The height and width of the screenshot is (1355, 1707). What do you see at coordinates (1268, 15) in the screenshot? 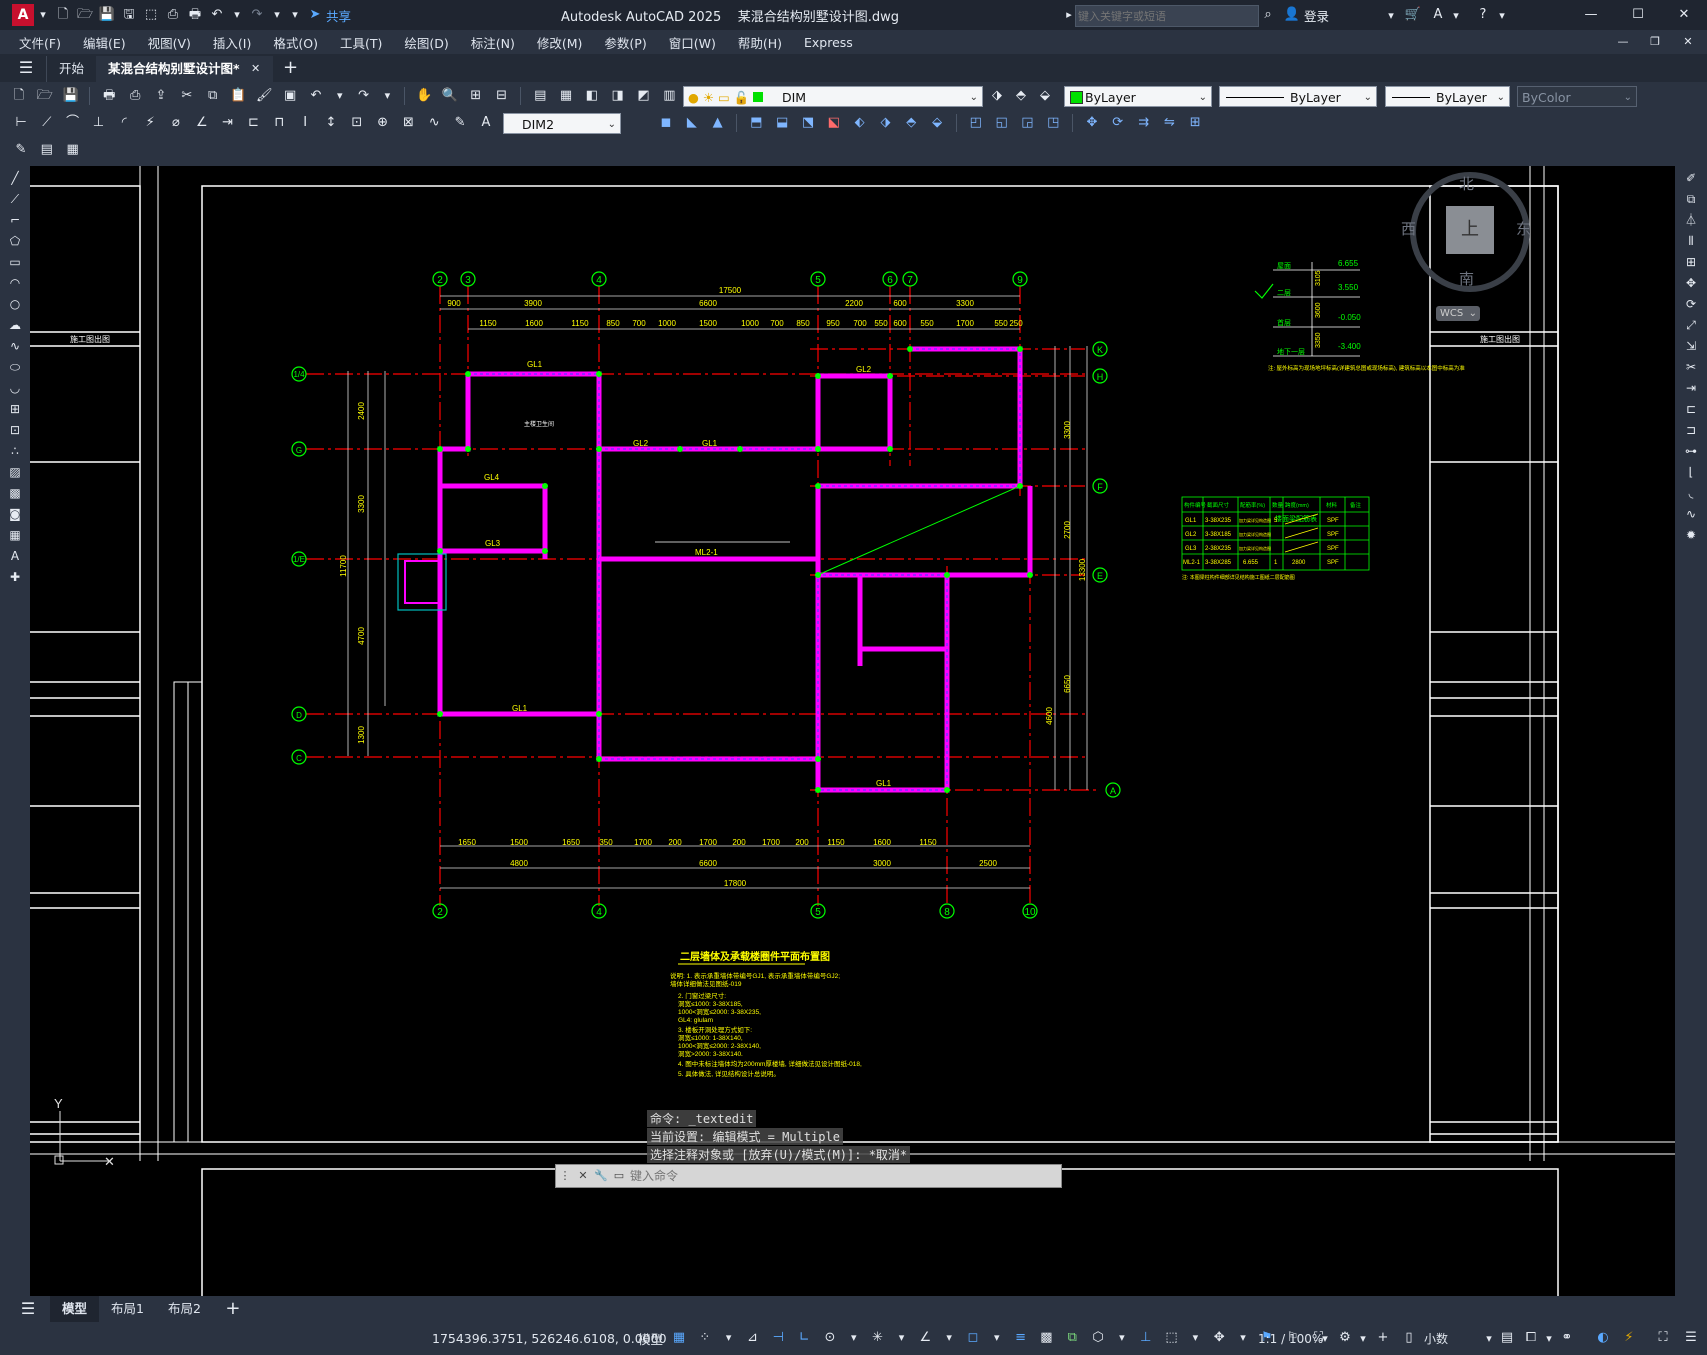
I see `search-icon: ⌕` at bounding box center [1268, 15].